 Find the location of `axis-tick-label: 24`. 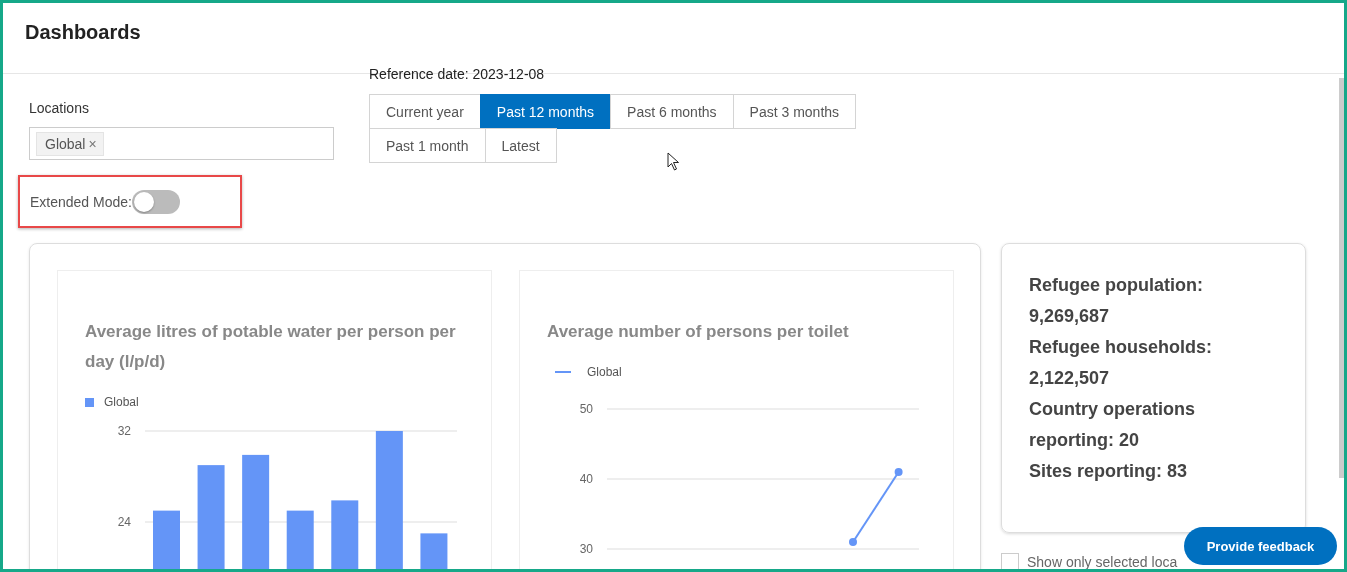

axis-tick-label: 24 is located at coordinates (124, 522).